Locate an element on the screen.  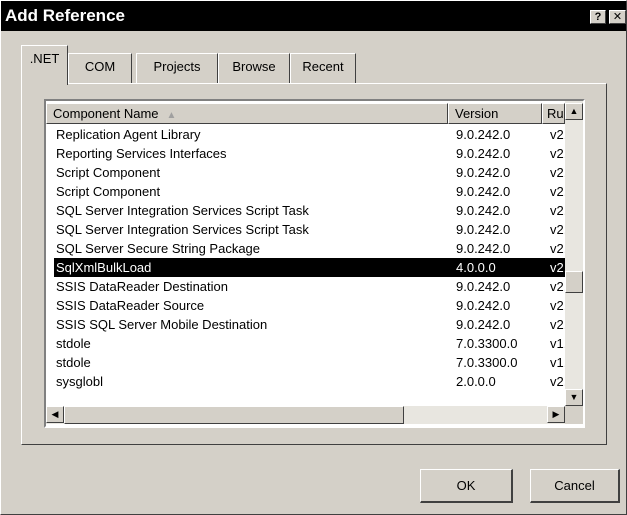
column-header-runtime: Runti is located at coordinates (553, 113).